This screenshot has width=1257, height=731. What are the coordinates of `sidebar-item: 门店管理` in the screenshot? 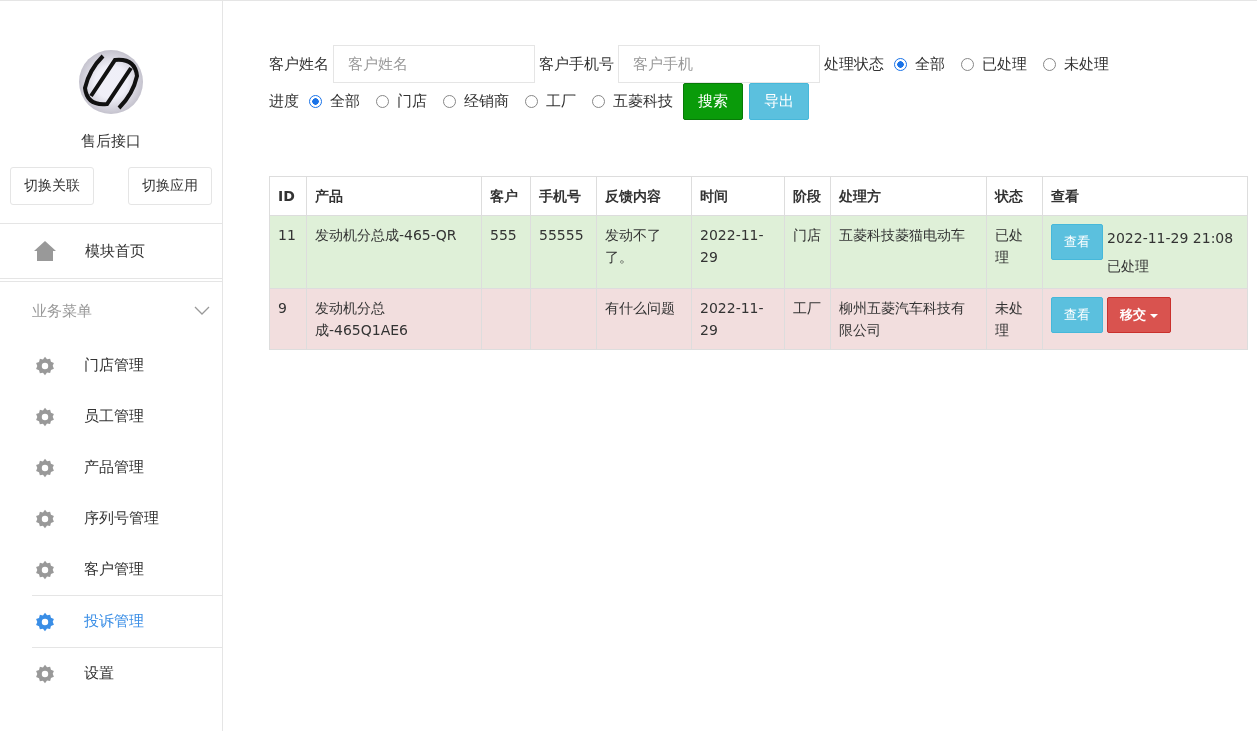 It's located at (111, 365).